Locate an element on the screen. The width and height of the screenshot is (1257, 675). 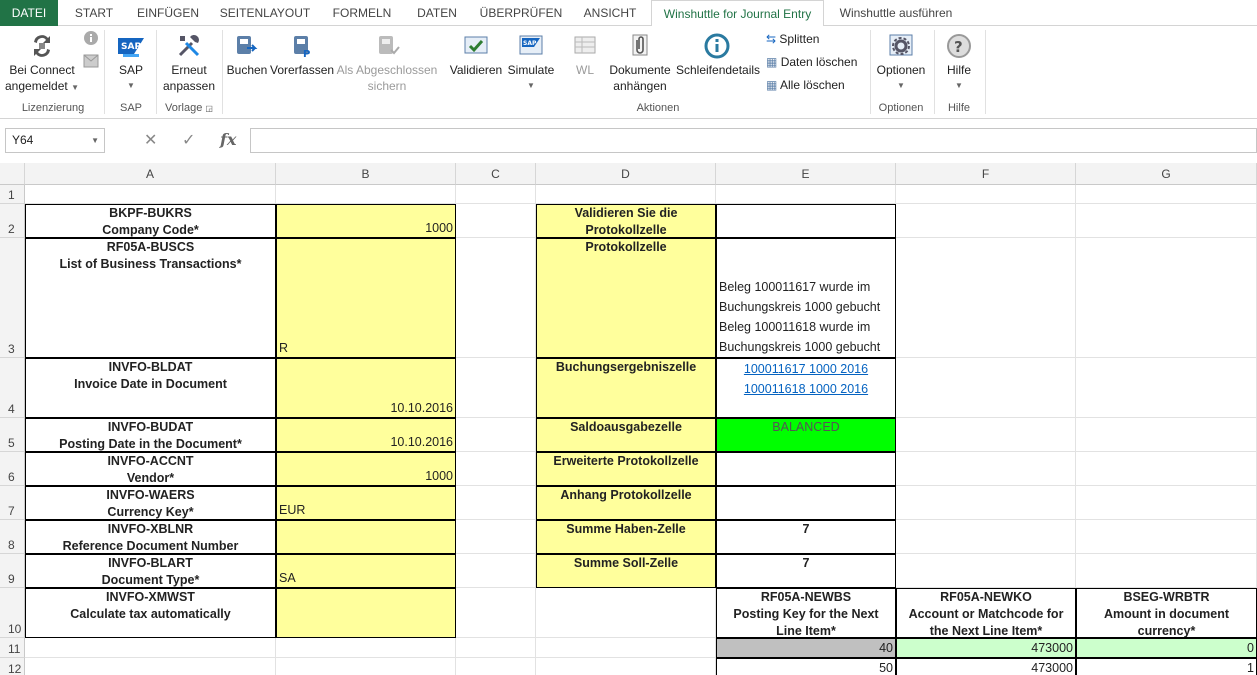
control-label-cell: Erweiterte Protokollzelle is located at coordinates (626, 469).